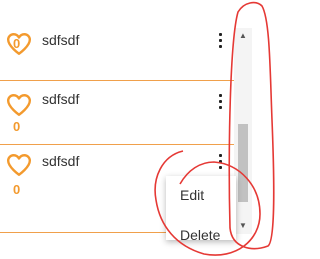  I want to click on menu-item-delete: Delete, so click(201, 230).